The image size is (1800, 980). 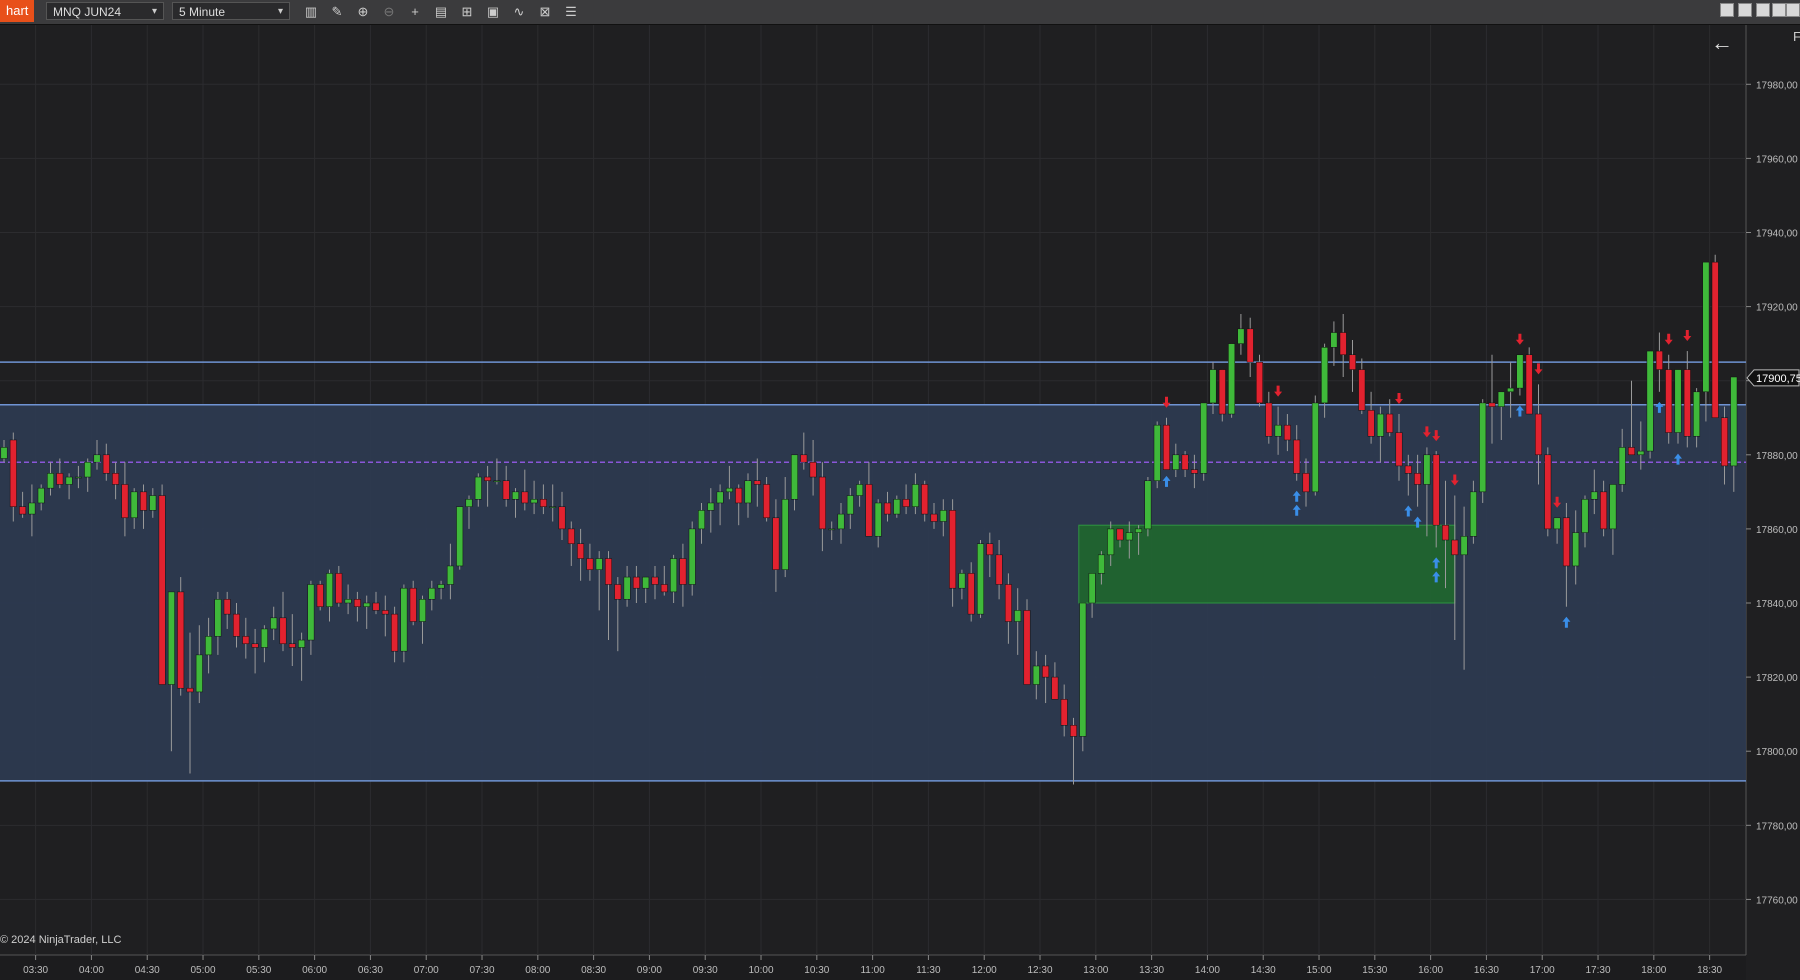 I want to click on y-tick-label: 17980,00, so click(x=1777, y=85).